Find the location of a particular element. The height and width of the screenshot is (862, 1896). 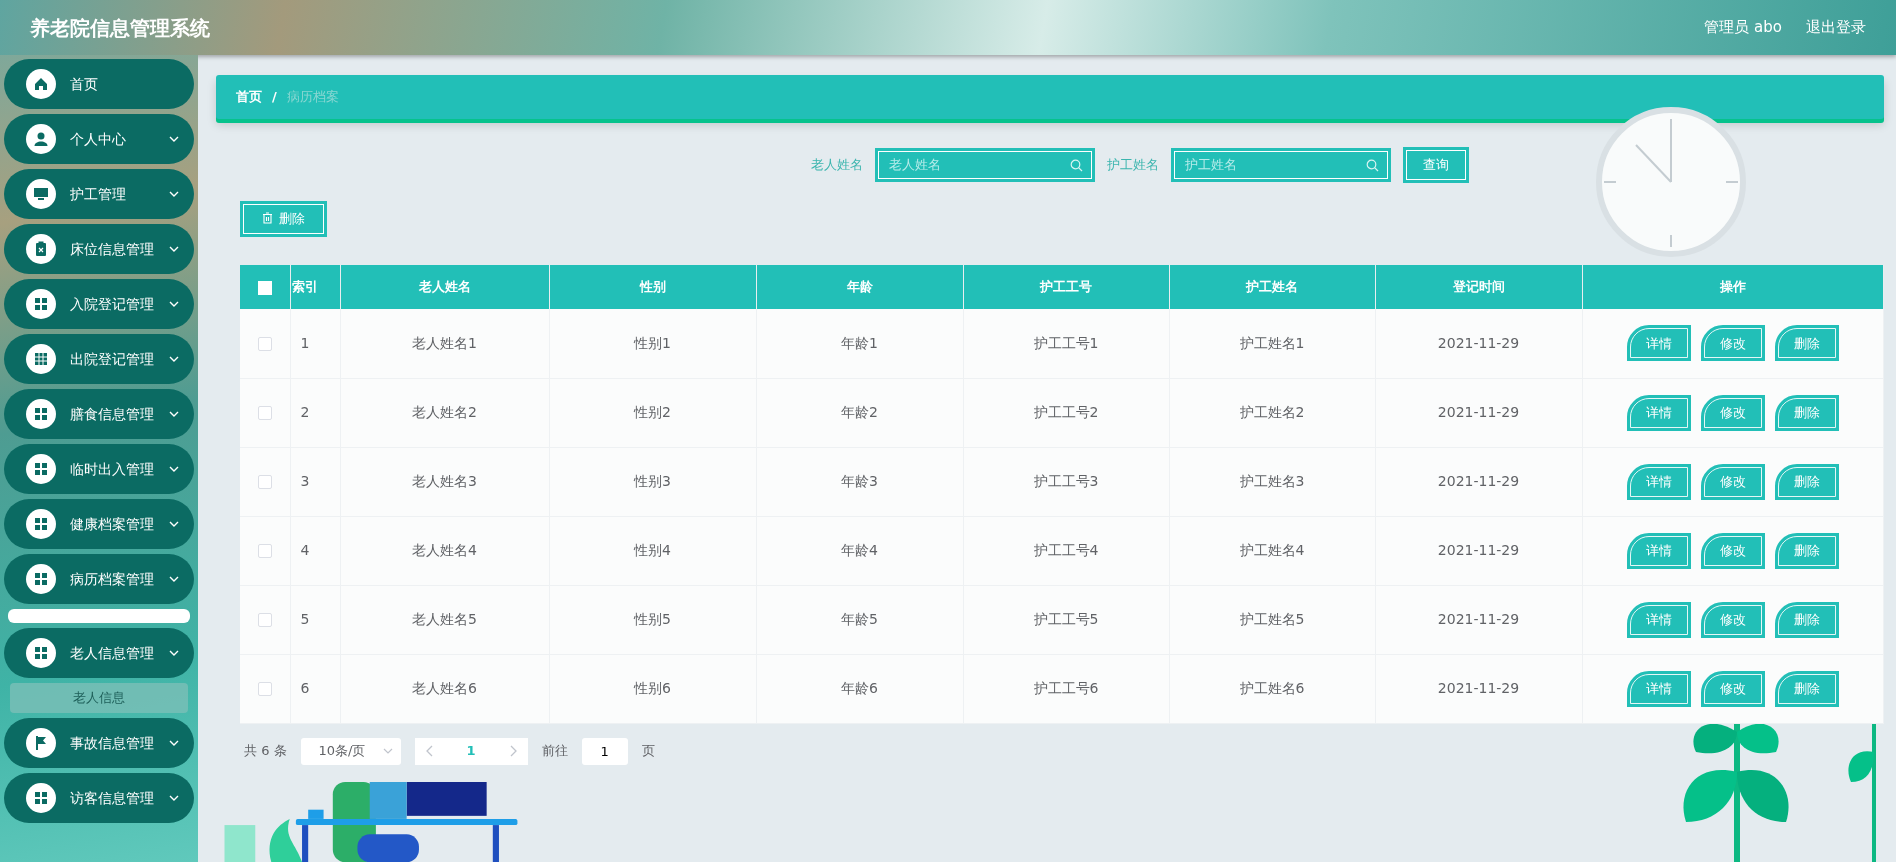

table-cell: 护工工号5 is located at coordinates (1066, 619).